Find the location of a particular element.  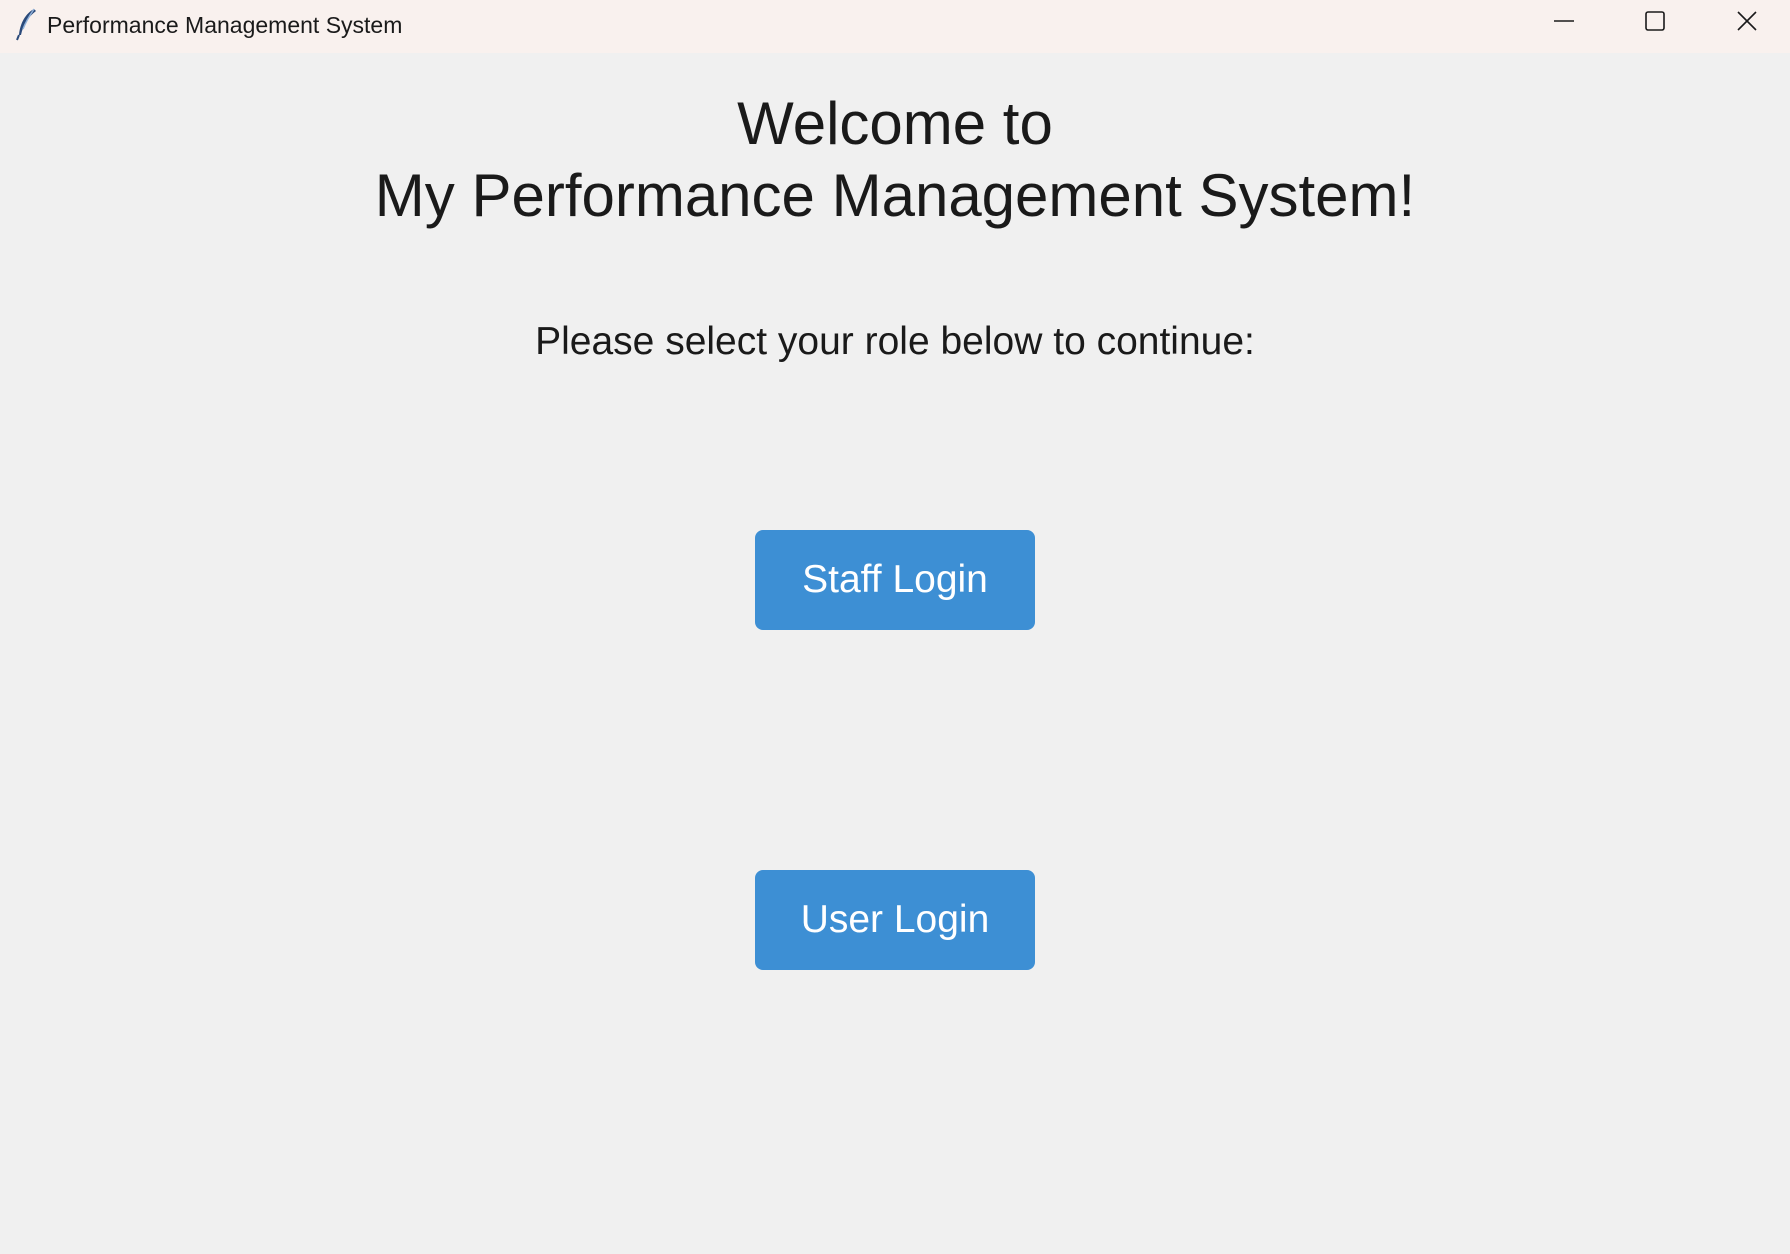

staff-login-label: Staff Login is located at coordinates (895, 579).